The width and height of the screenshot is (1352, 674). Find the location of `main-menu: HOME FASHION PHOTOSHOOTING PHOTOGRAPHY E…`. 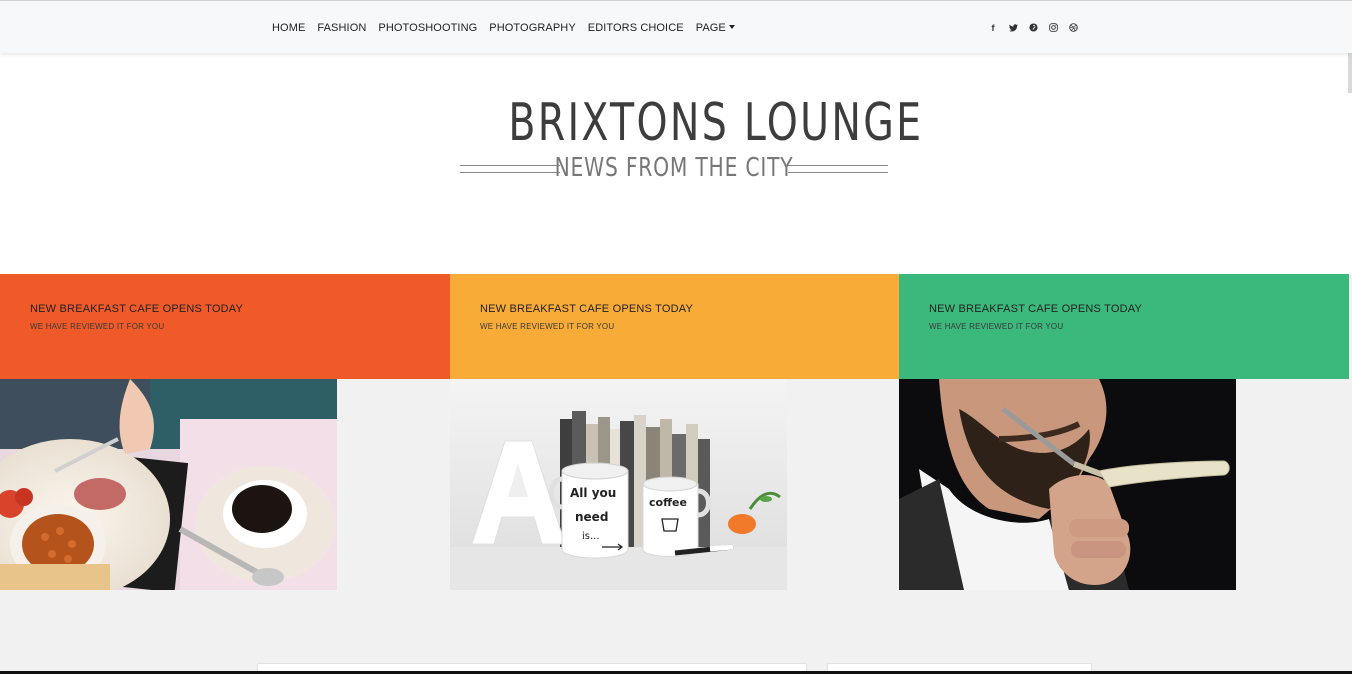

main-menu: HOME FASHION PHOTOSHOOTING PHOTOGRAPHY E… is located at coordinates (509, 27).